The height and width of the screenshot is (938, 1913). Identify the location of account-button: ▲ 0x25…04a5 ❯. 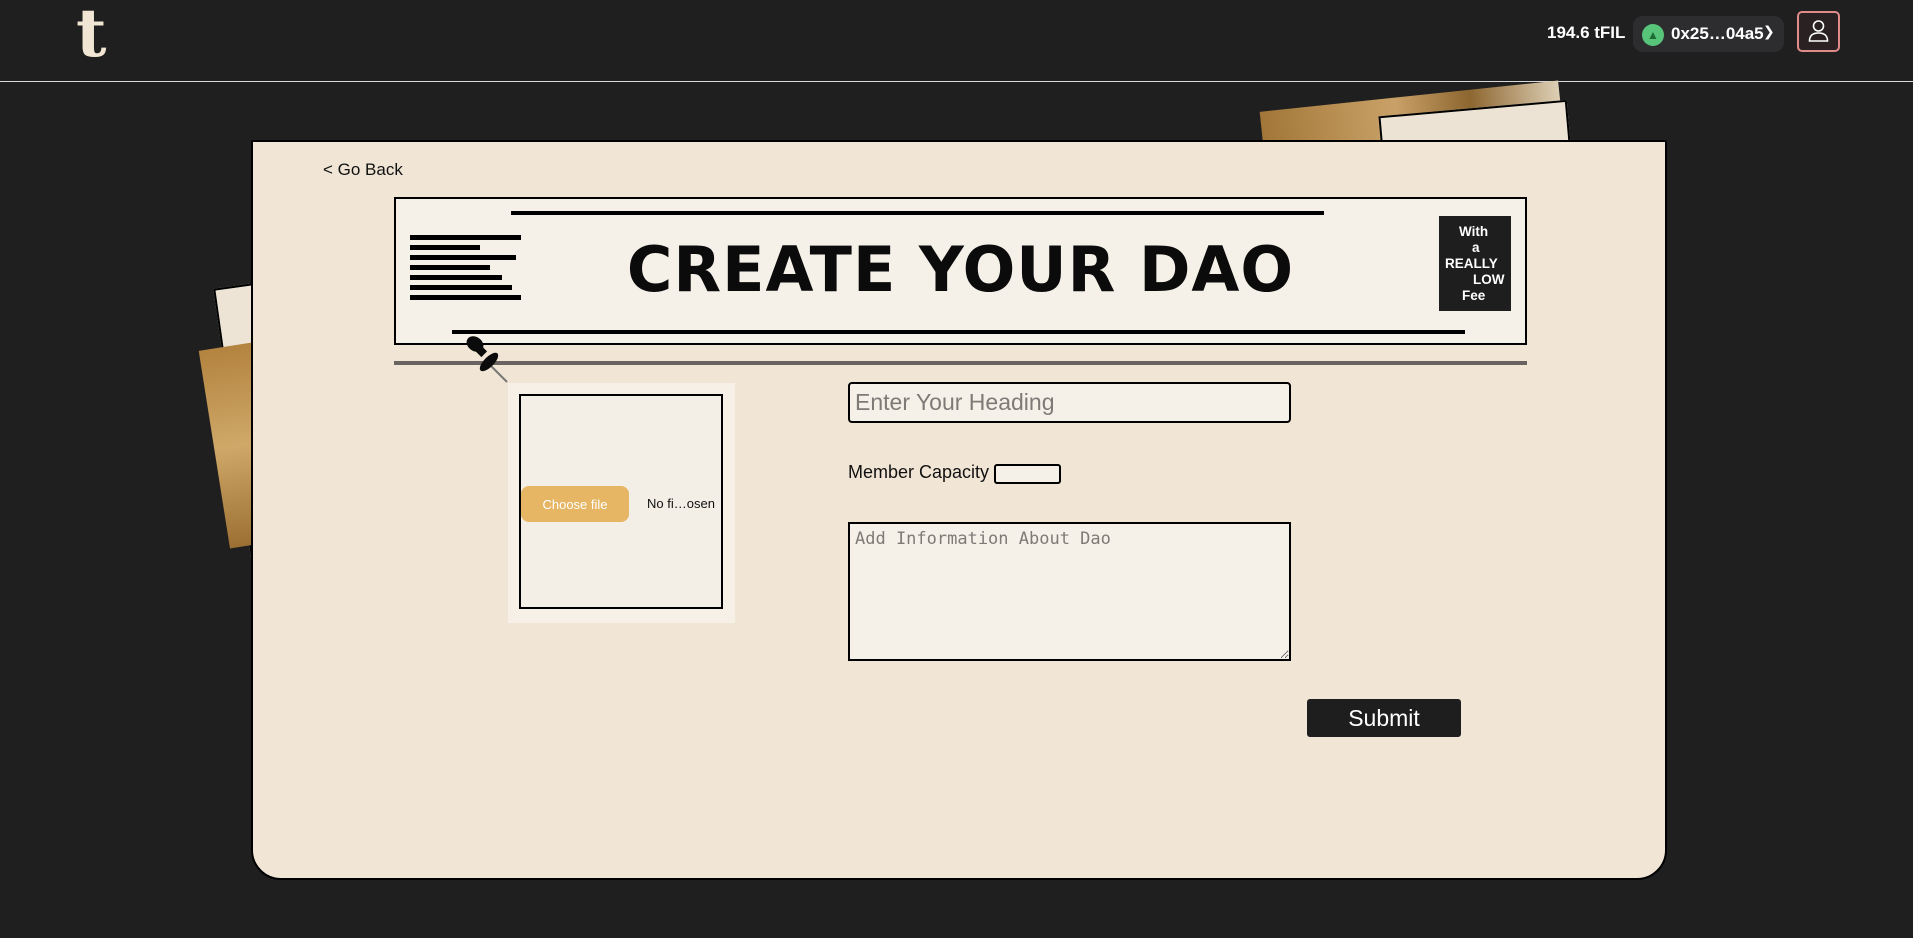
(1708, 34).